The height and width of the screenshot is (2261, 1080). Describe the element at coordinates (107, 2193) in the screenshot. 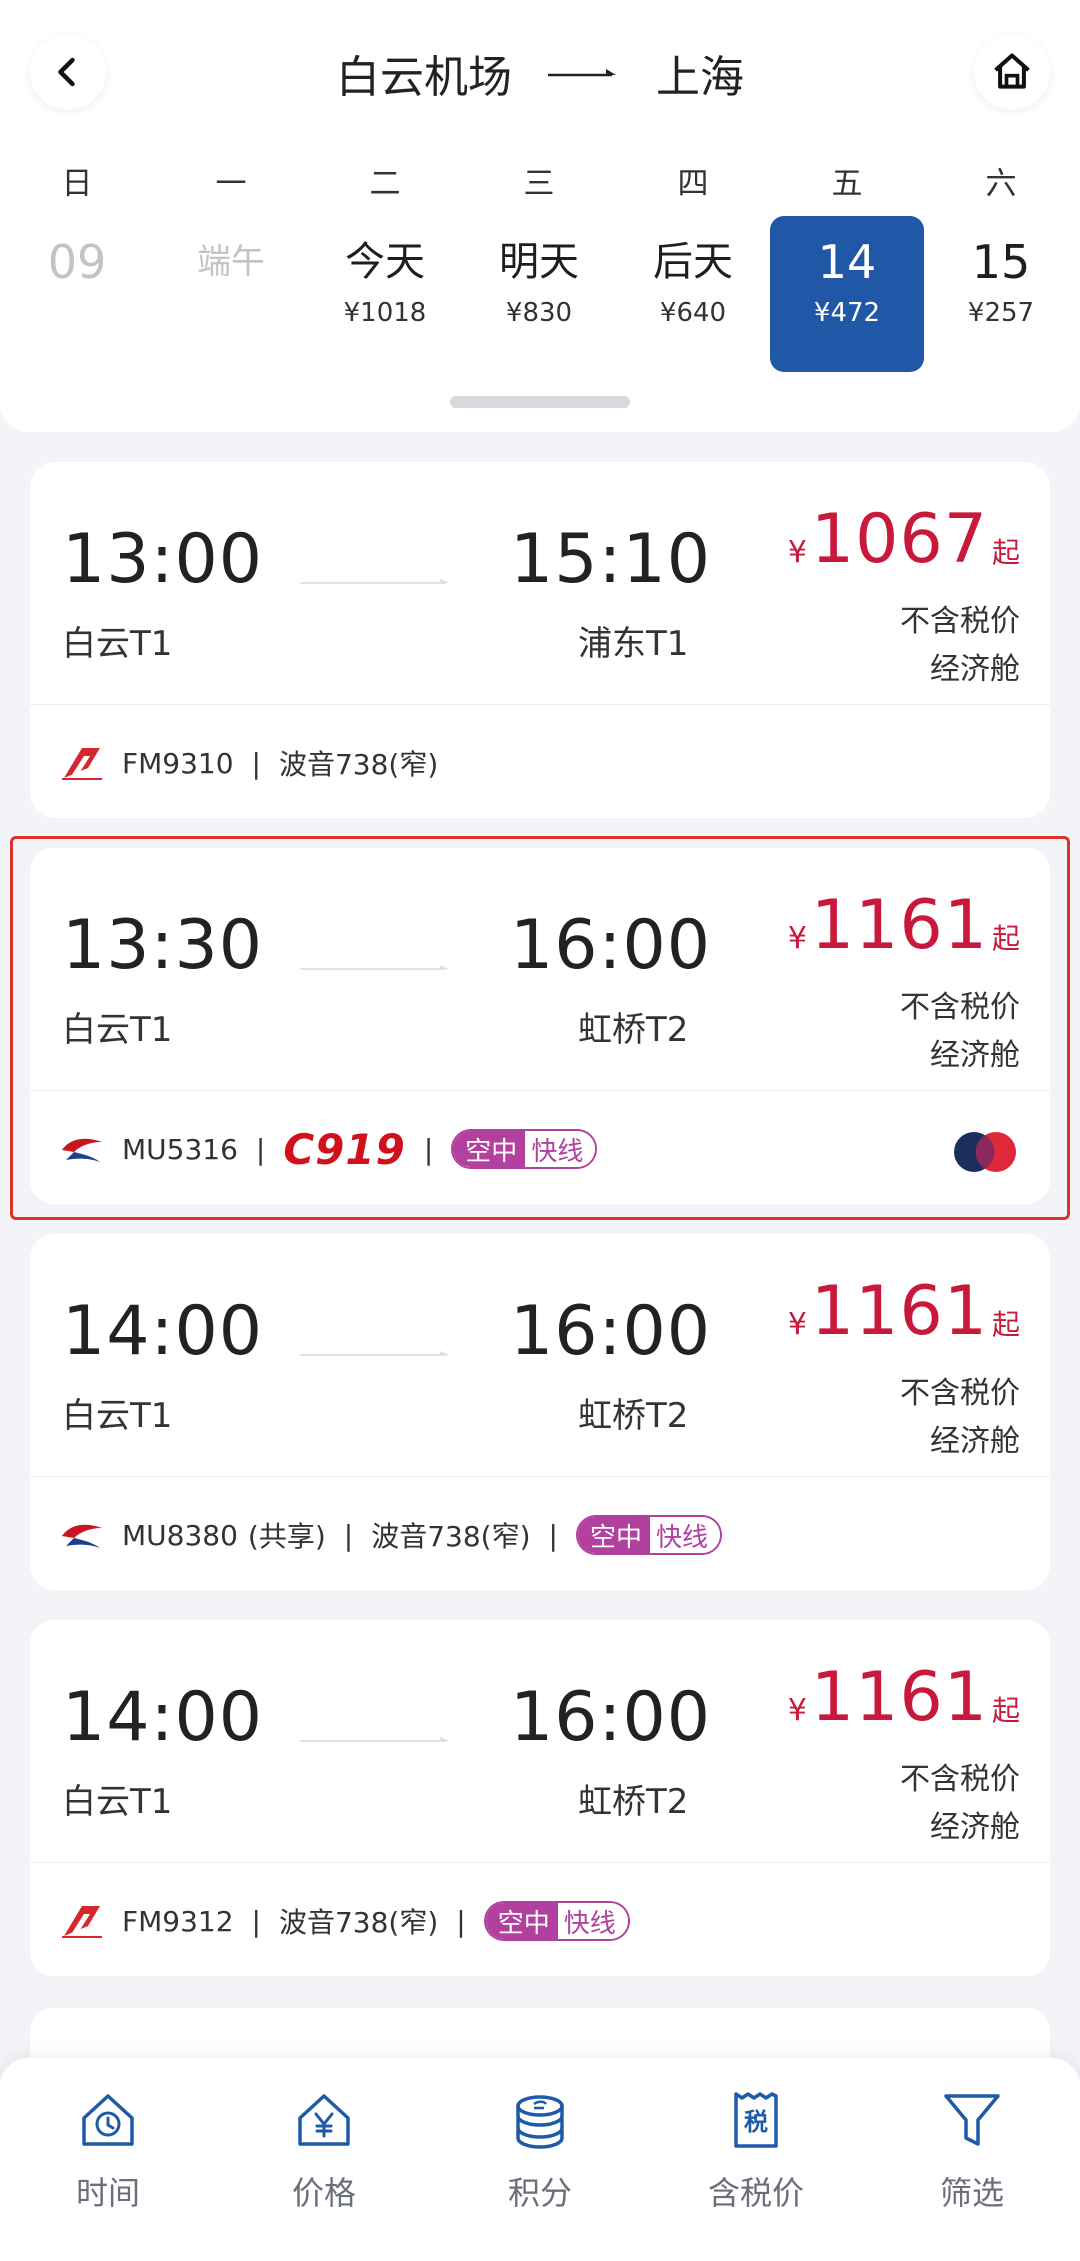

I see `tab-label: 时间` at that location.